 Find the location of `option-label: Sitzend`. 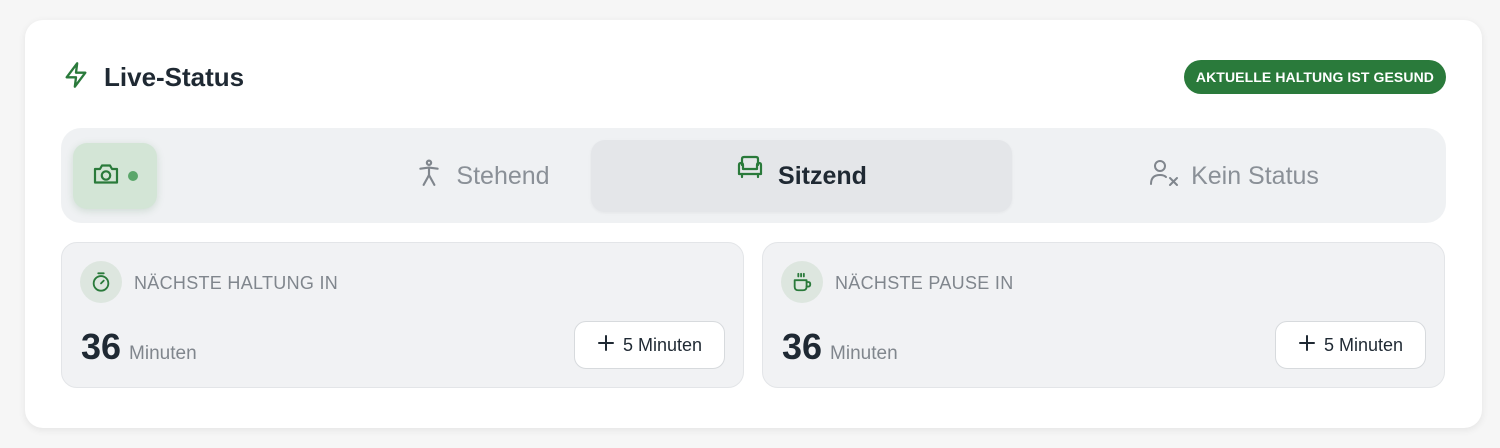

option-label: Sitzend is located at coordinates (822, 175).